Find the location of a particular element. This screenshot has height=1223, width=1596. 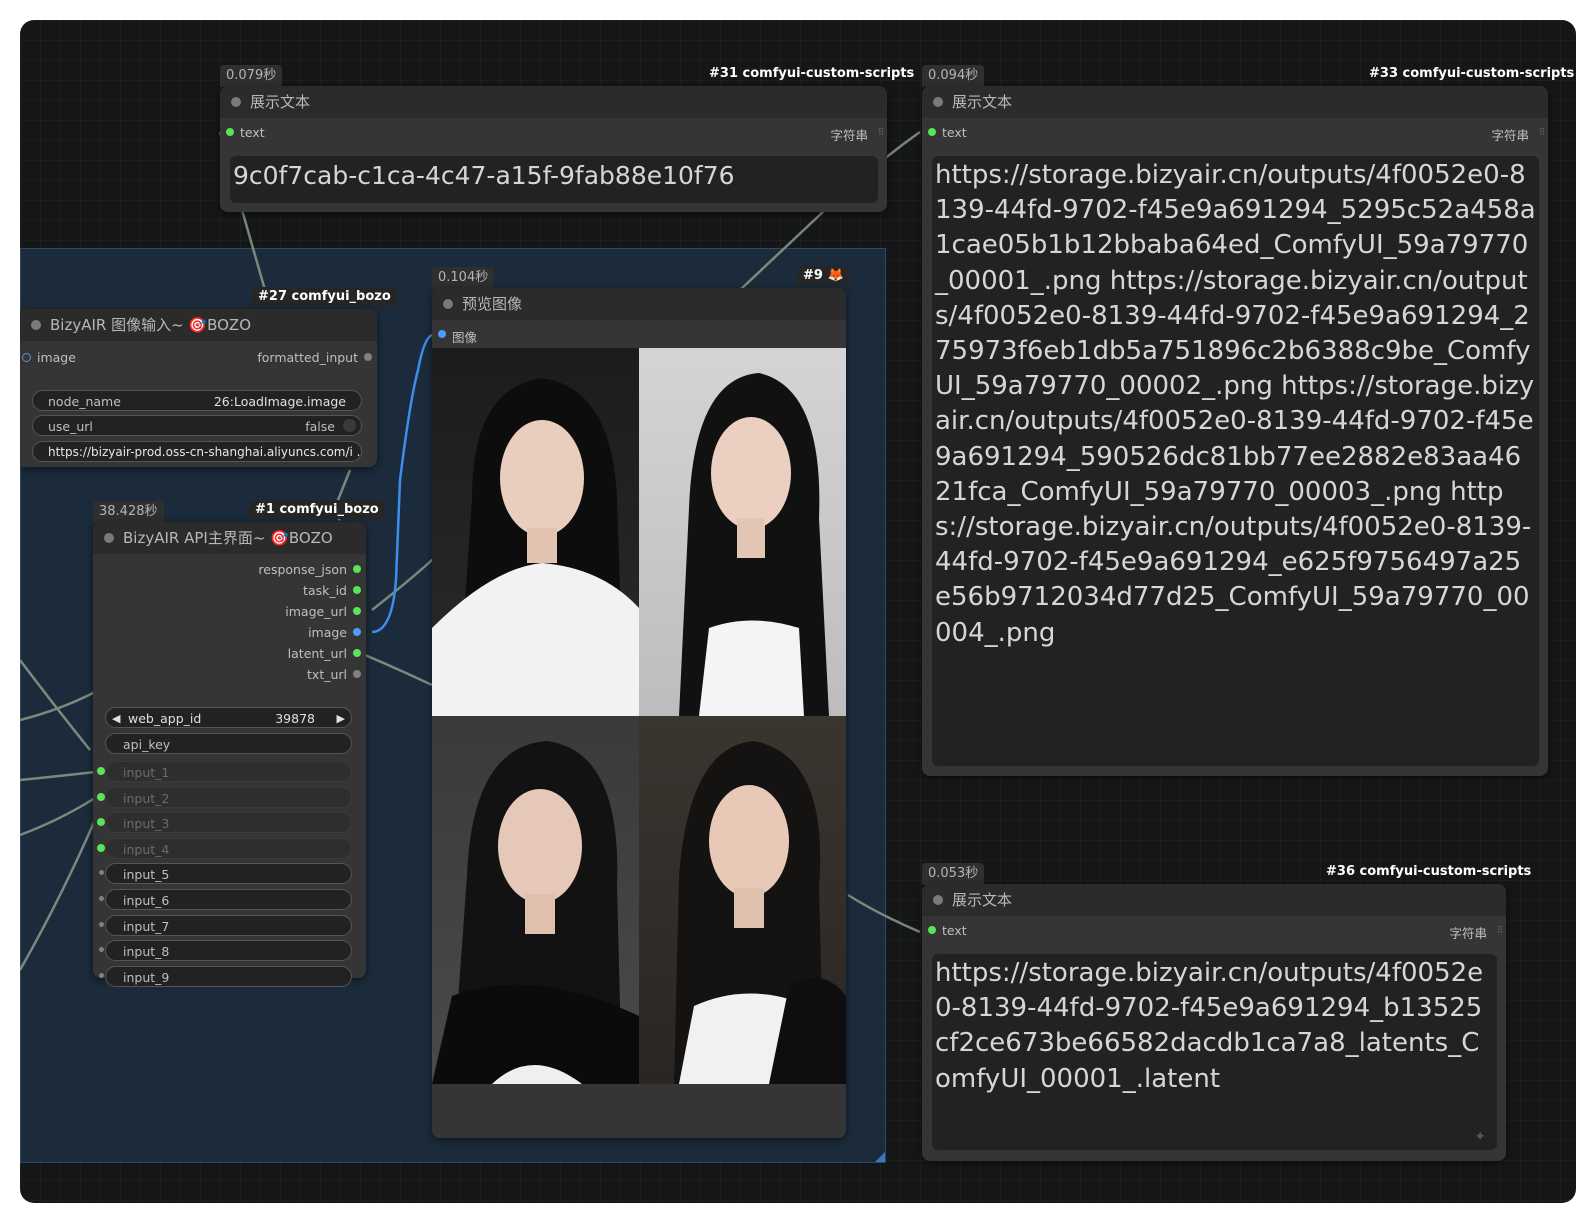

input-4-field: input_4 is located at coordinates (228, 848).